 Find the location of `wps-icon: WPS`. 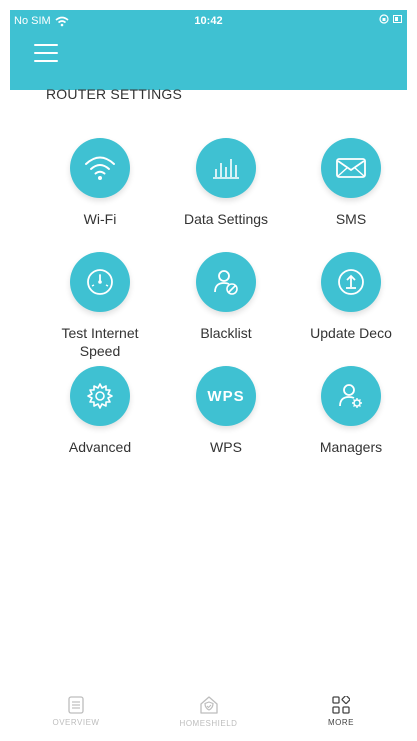

wps-icon: WPS is located at coordinates (226, 396).